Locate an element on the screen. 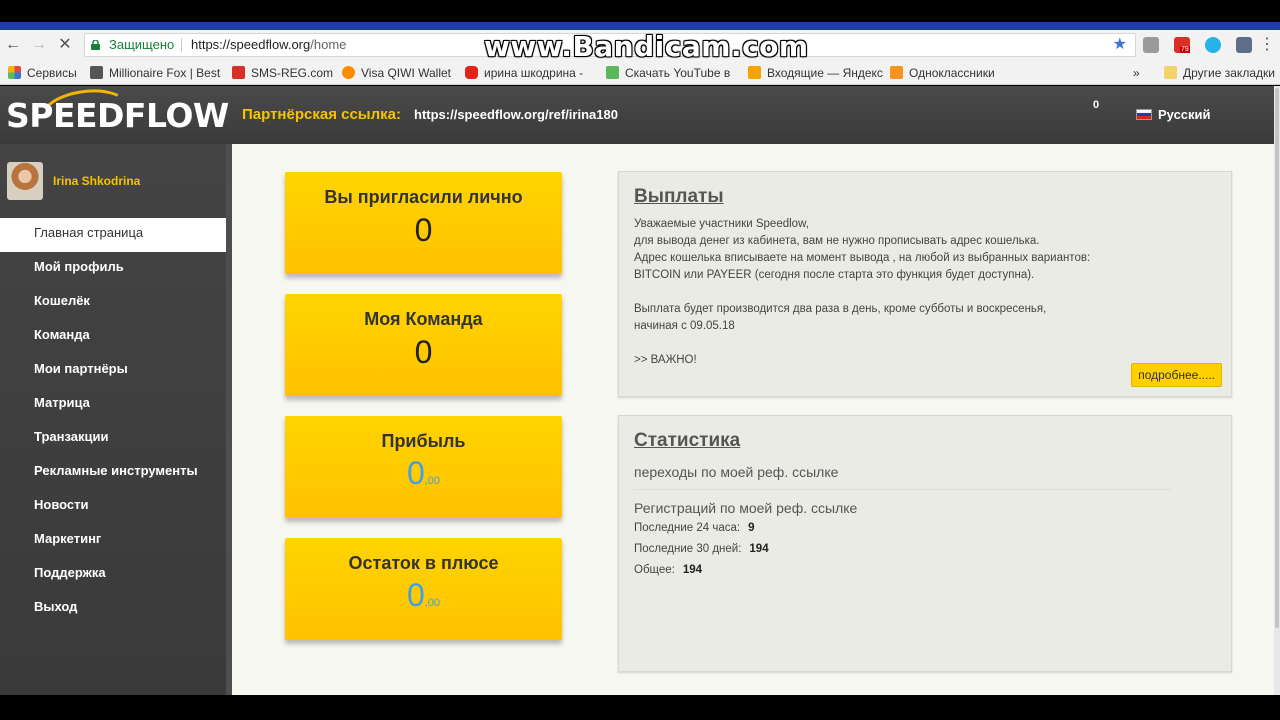 This screenshot has width=1280, height=720. divider is located at coordinates (902, 489).